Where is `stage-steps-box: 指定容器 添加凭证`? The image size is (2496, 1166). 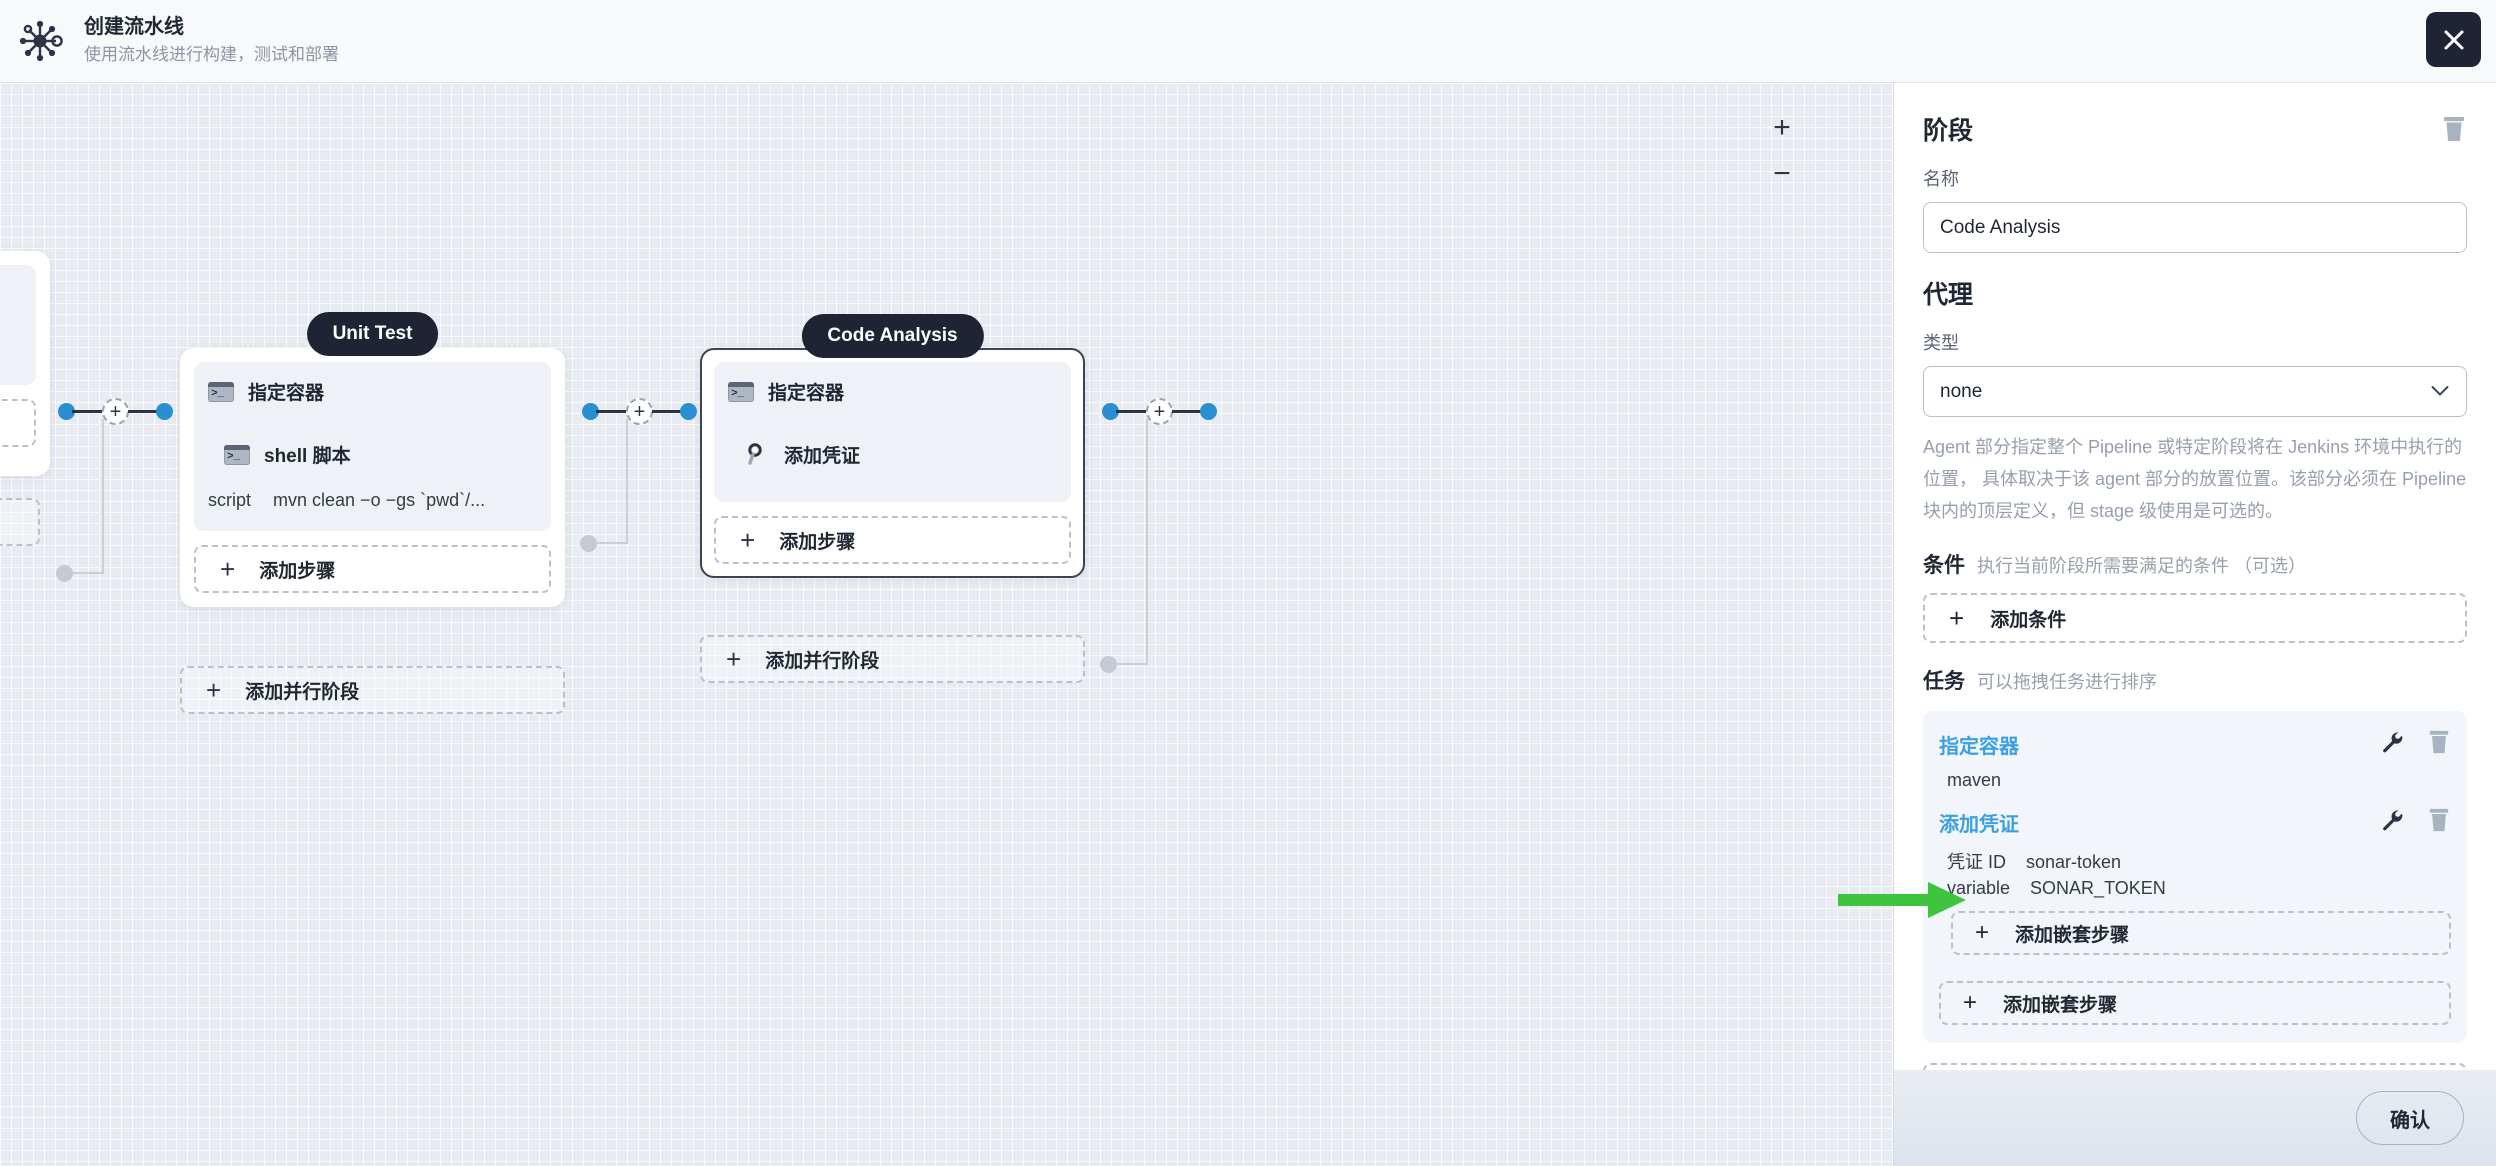 stage-steps-box: 指定容器 添加凭证 is located at coordinates (892, 432).